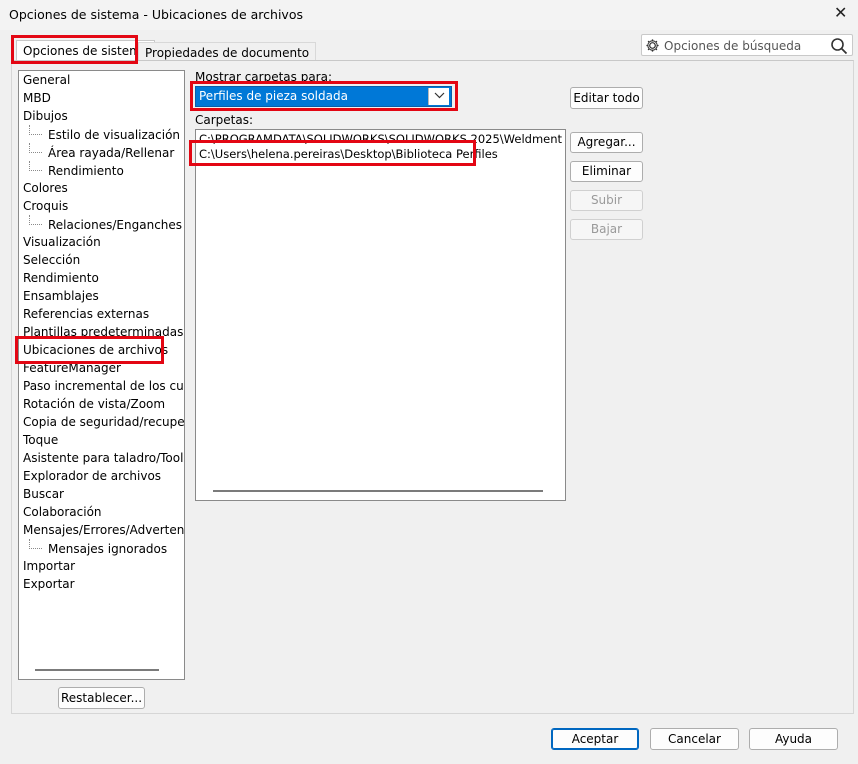  I want to click on tab-system-options: Opciones de sistema, so click(86, 50).